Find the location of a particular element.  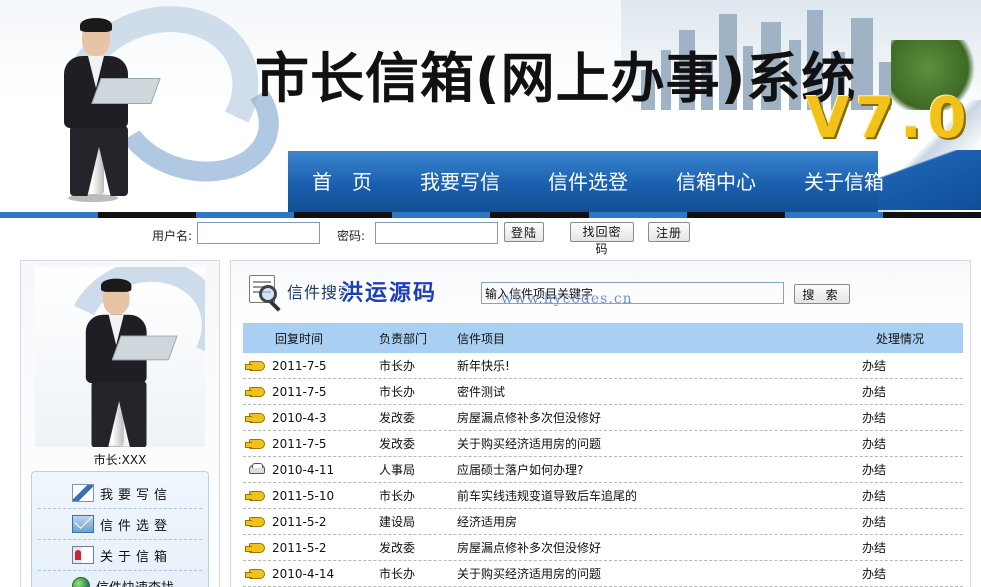

car-icon is located at coordinates (257, 468).